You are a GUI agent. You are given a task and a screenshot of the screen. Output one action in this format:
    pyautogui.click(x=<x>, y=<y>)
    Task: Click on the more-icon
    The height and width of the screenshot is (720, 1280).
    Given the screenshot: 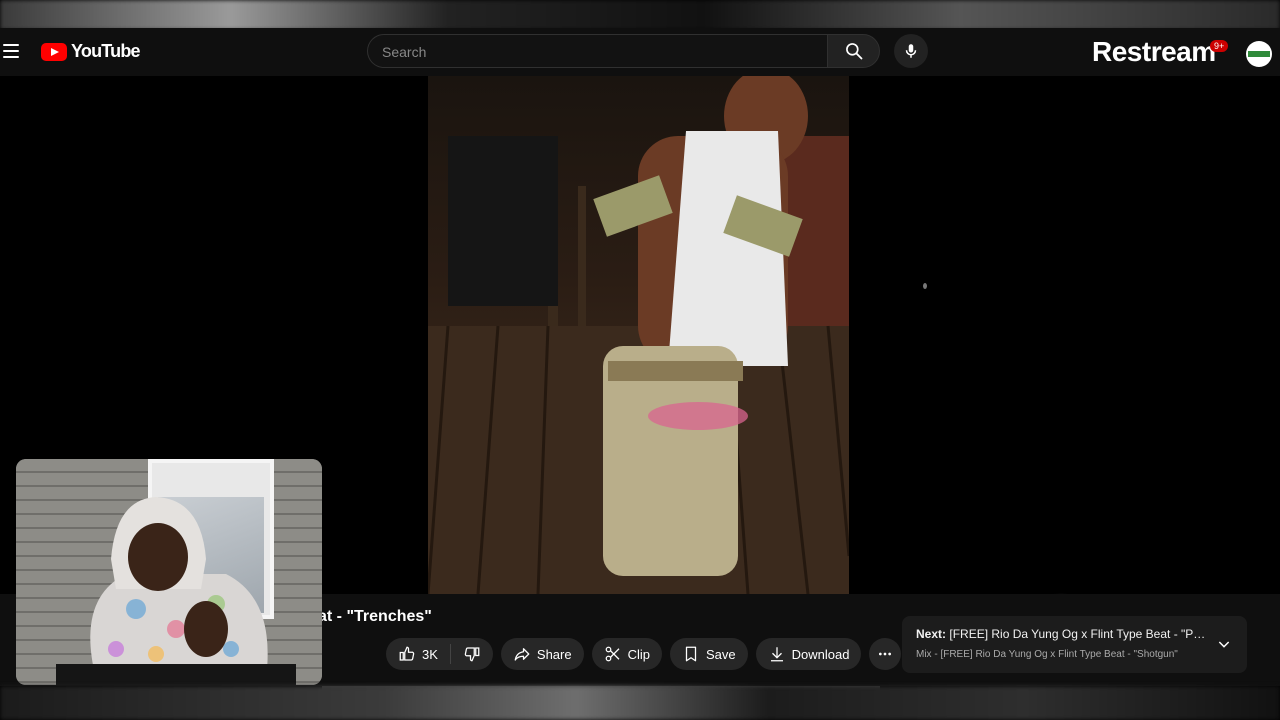 What is the action you would take?
    pyautogui.click(x=885, y=654)
    